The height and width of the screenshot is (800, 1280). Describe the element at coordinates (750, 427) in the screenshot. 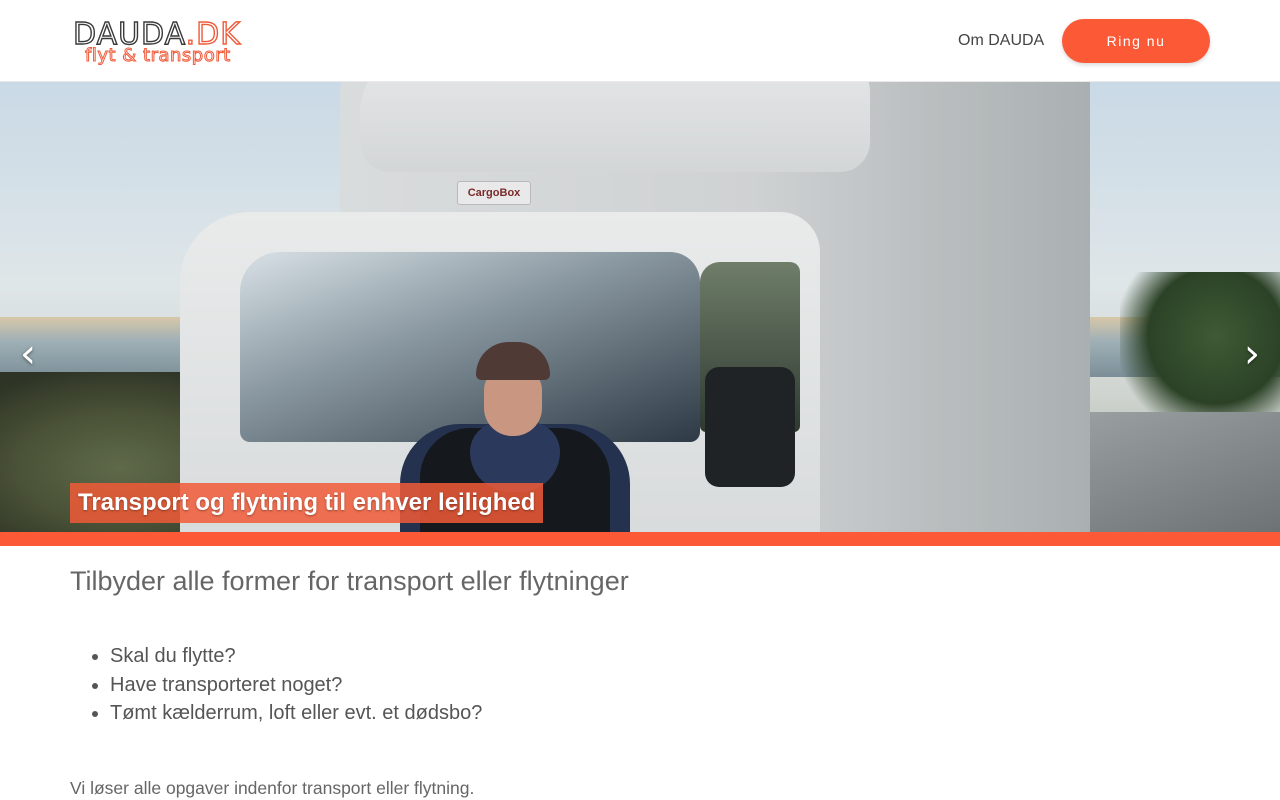

I see `truck-mirror` at that location.